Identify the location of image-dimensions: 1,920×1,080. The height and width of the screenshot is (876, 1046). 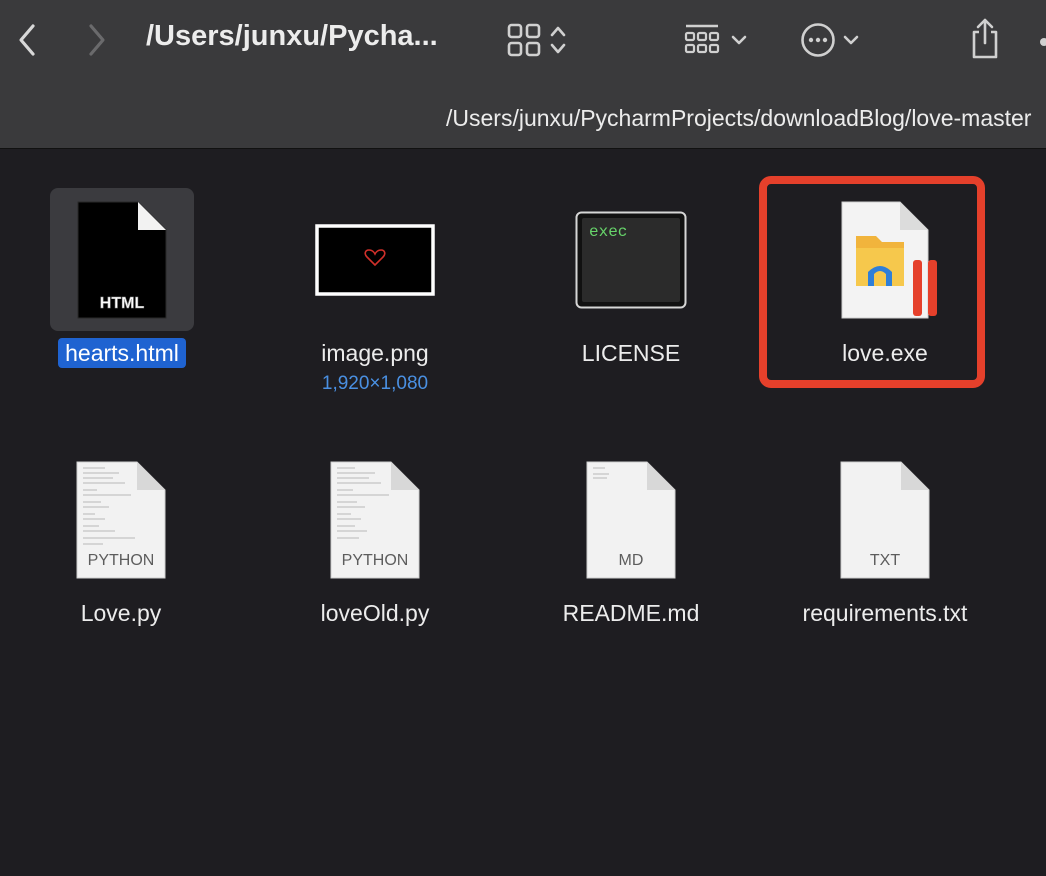
(375, 383).